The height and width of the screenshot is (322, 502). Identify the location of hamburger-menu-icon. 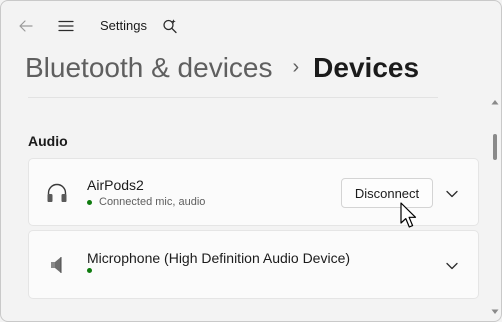
(66, 26).